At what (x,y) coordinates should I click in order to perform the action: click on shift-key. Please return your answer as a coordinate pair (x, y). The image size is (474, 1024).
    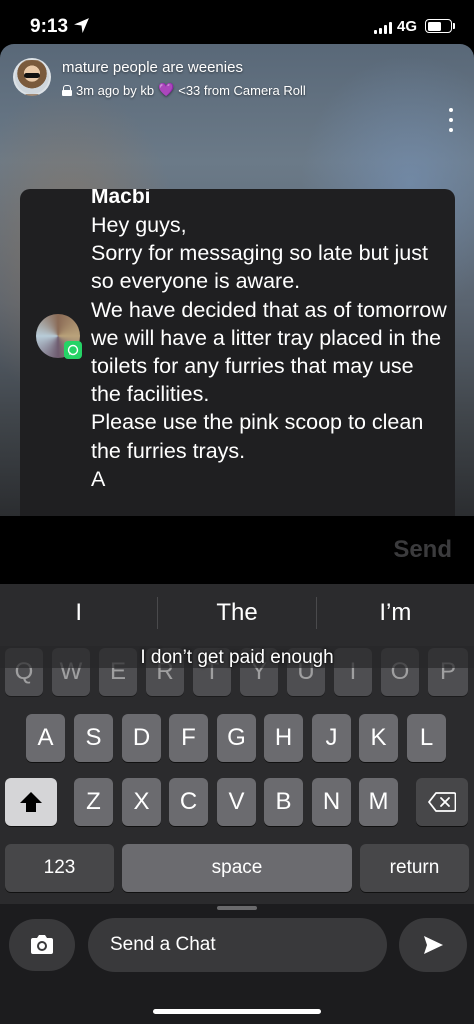
    Looking at the image, I should click on (31, 802).